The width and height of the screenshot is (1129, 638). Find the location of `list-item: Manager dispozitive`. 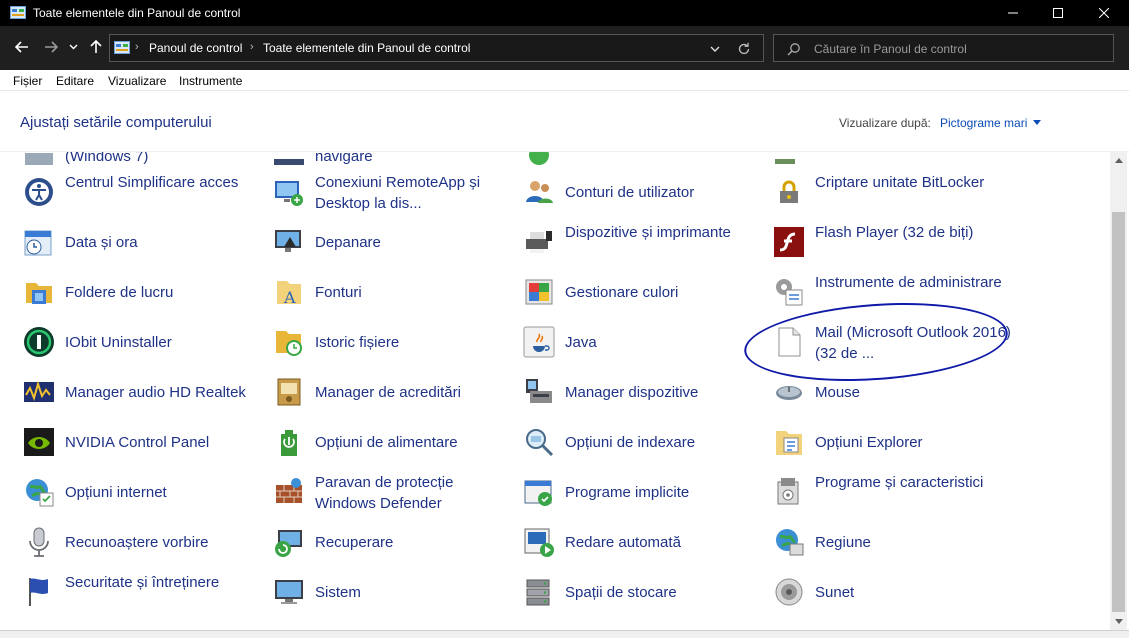

list-item: Manager dispozitive is located at coordinates (642, 392).